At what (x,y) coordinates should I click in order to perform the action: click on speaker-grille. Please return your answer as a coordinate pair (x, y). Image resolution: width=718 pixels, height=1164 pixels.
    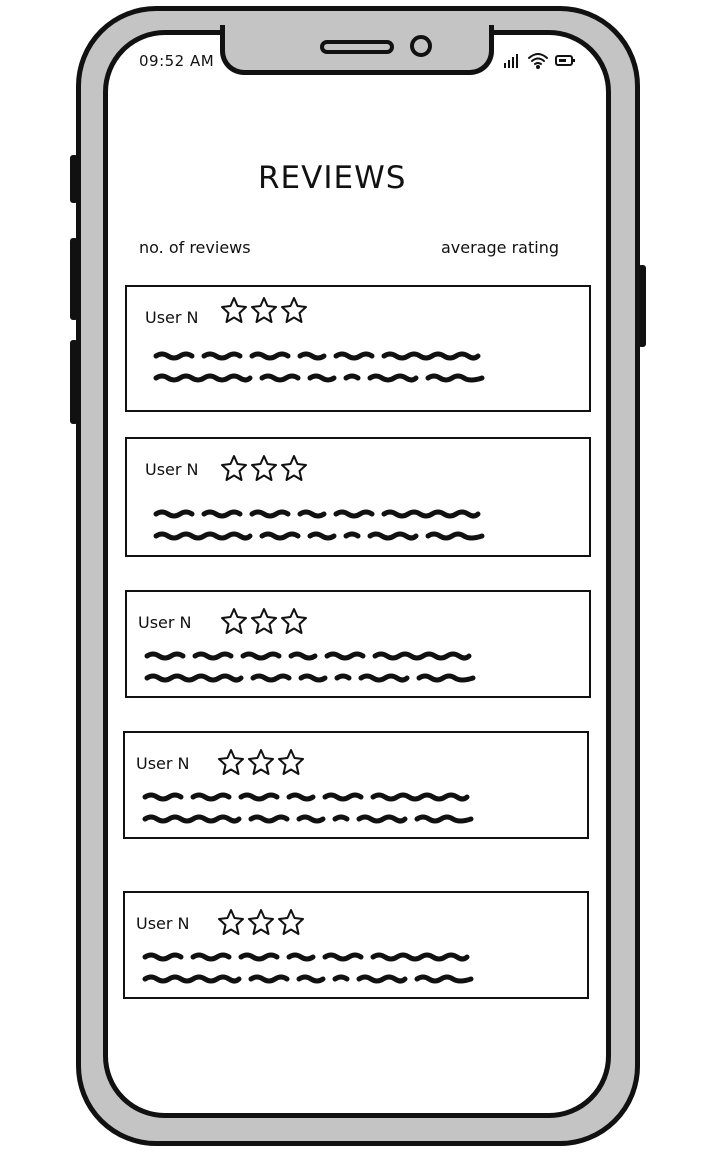
    Looking at the image, I should click on (357, 47).